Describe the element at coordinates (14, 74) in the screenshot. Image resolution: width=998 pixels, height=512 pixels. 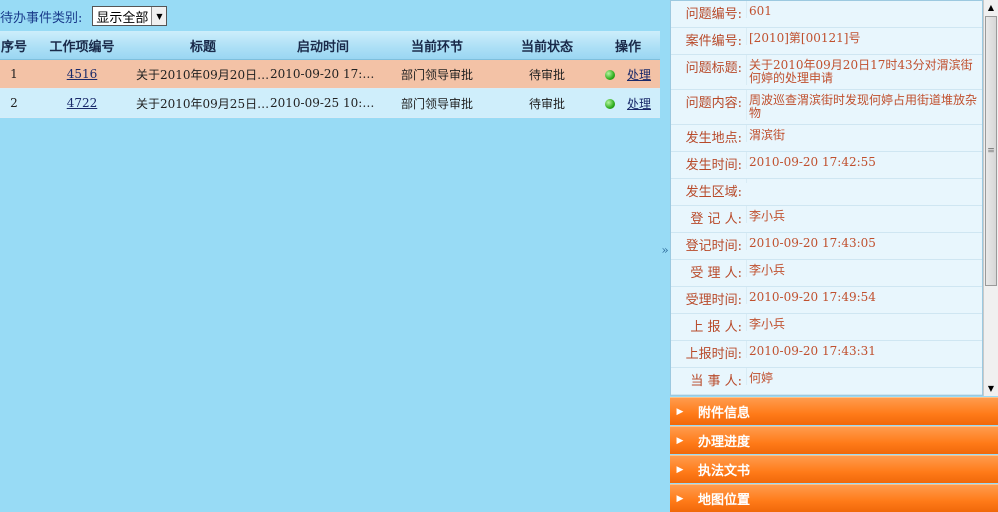
I see `row-index: 1` at that location.